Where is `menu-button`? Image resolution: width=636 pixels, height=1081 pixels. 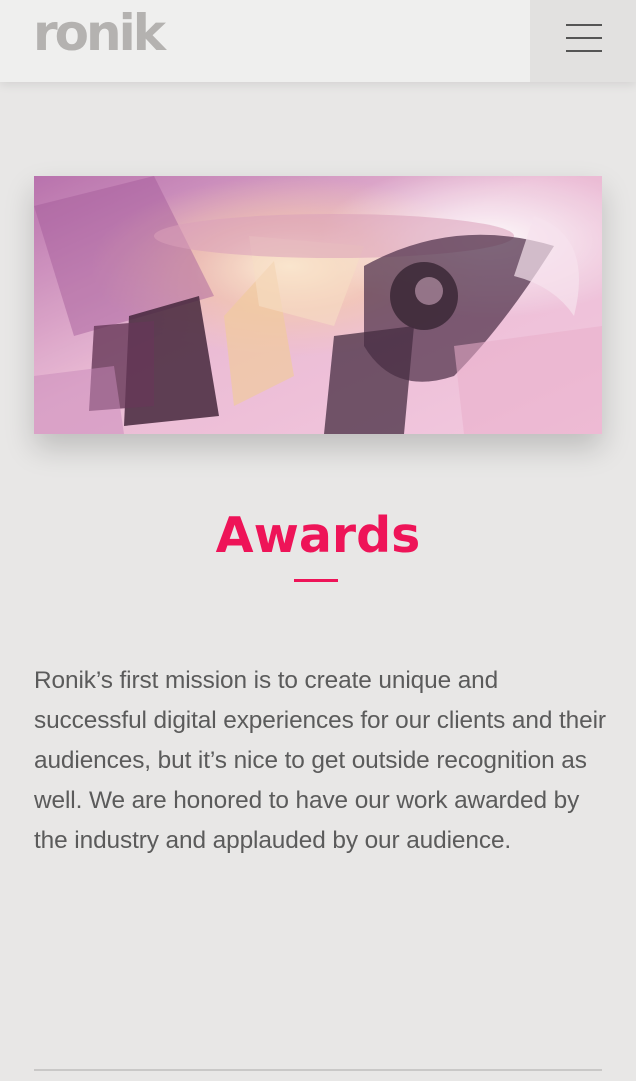 menu-button is located at coordinates (583, 41).